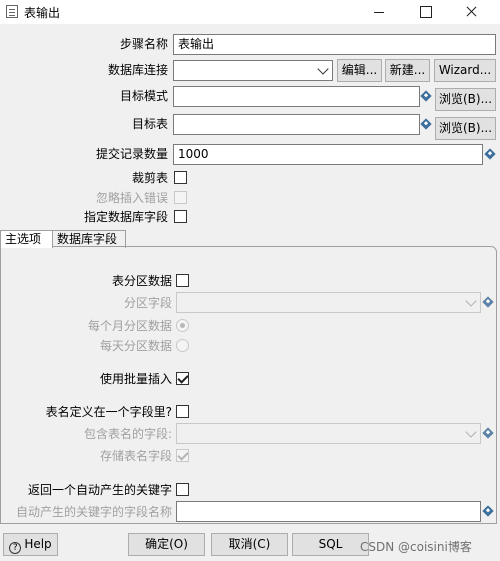  What do you see at coordinates (416, 547) in the screenshot?
I see `watermark: CSDN @coisini博客` at bounding box center [416, 547].